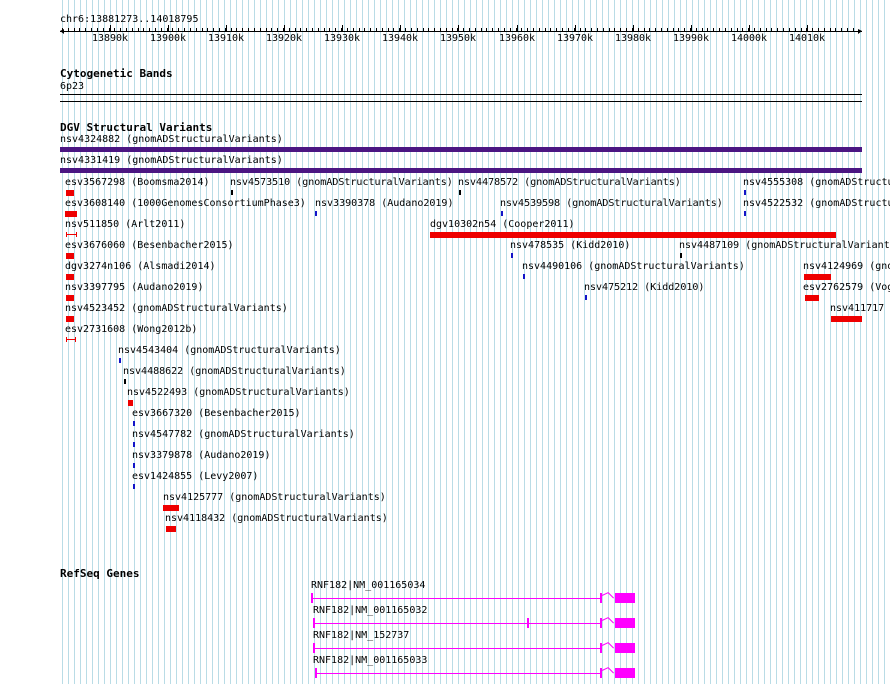 This screenshot has width=890, height=684. What do you see at coordinates (857, 309) in the screenshot?
I see `variant-label: nsv411717` at bounding box center [857, 309].